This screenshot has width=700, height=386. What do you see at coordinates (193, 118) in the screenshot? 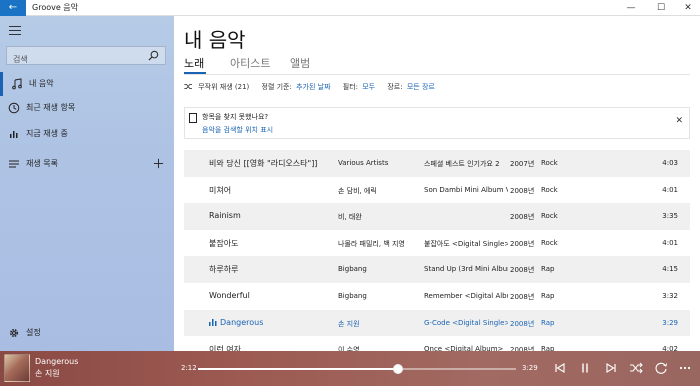
I see `document-icon` at bounding box center [193, 118].